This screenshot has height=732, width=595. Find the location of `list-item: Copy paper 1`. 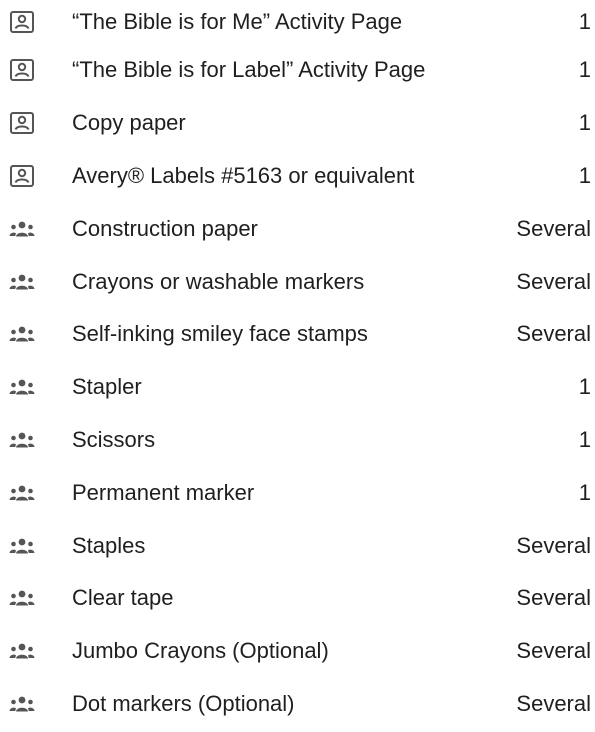

list-item: Copy paper 1 is located at coordinates (297, 123).